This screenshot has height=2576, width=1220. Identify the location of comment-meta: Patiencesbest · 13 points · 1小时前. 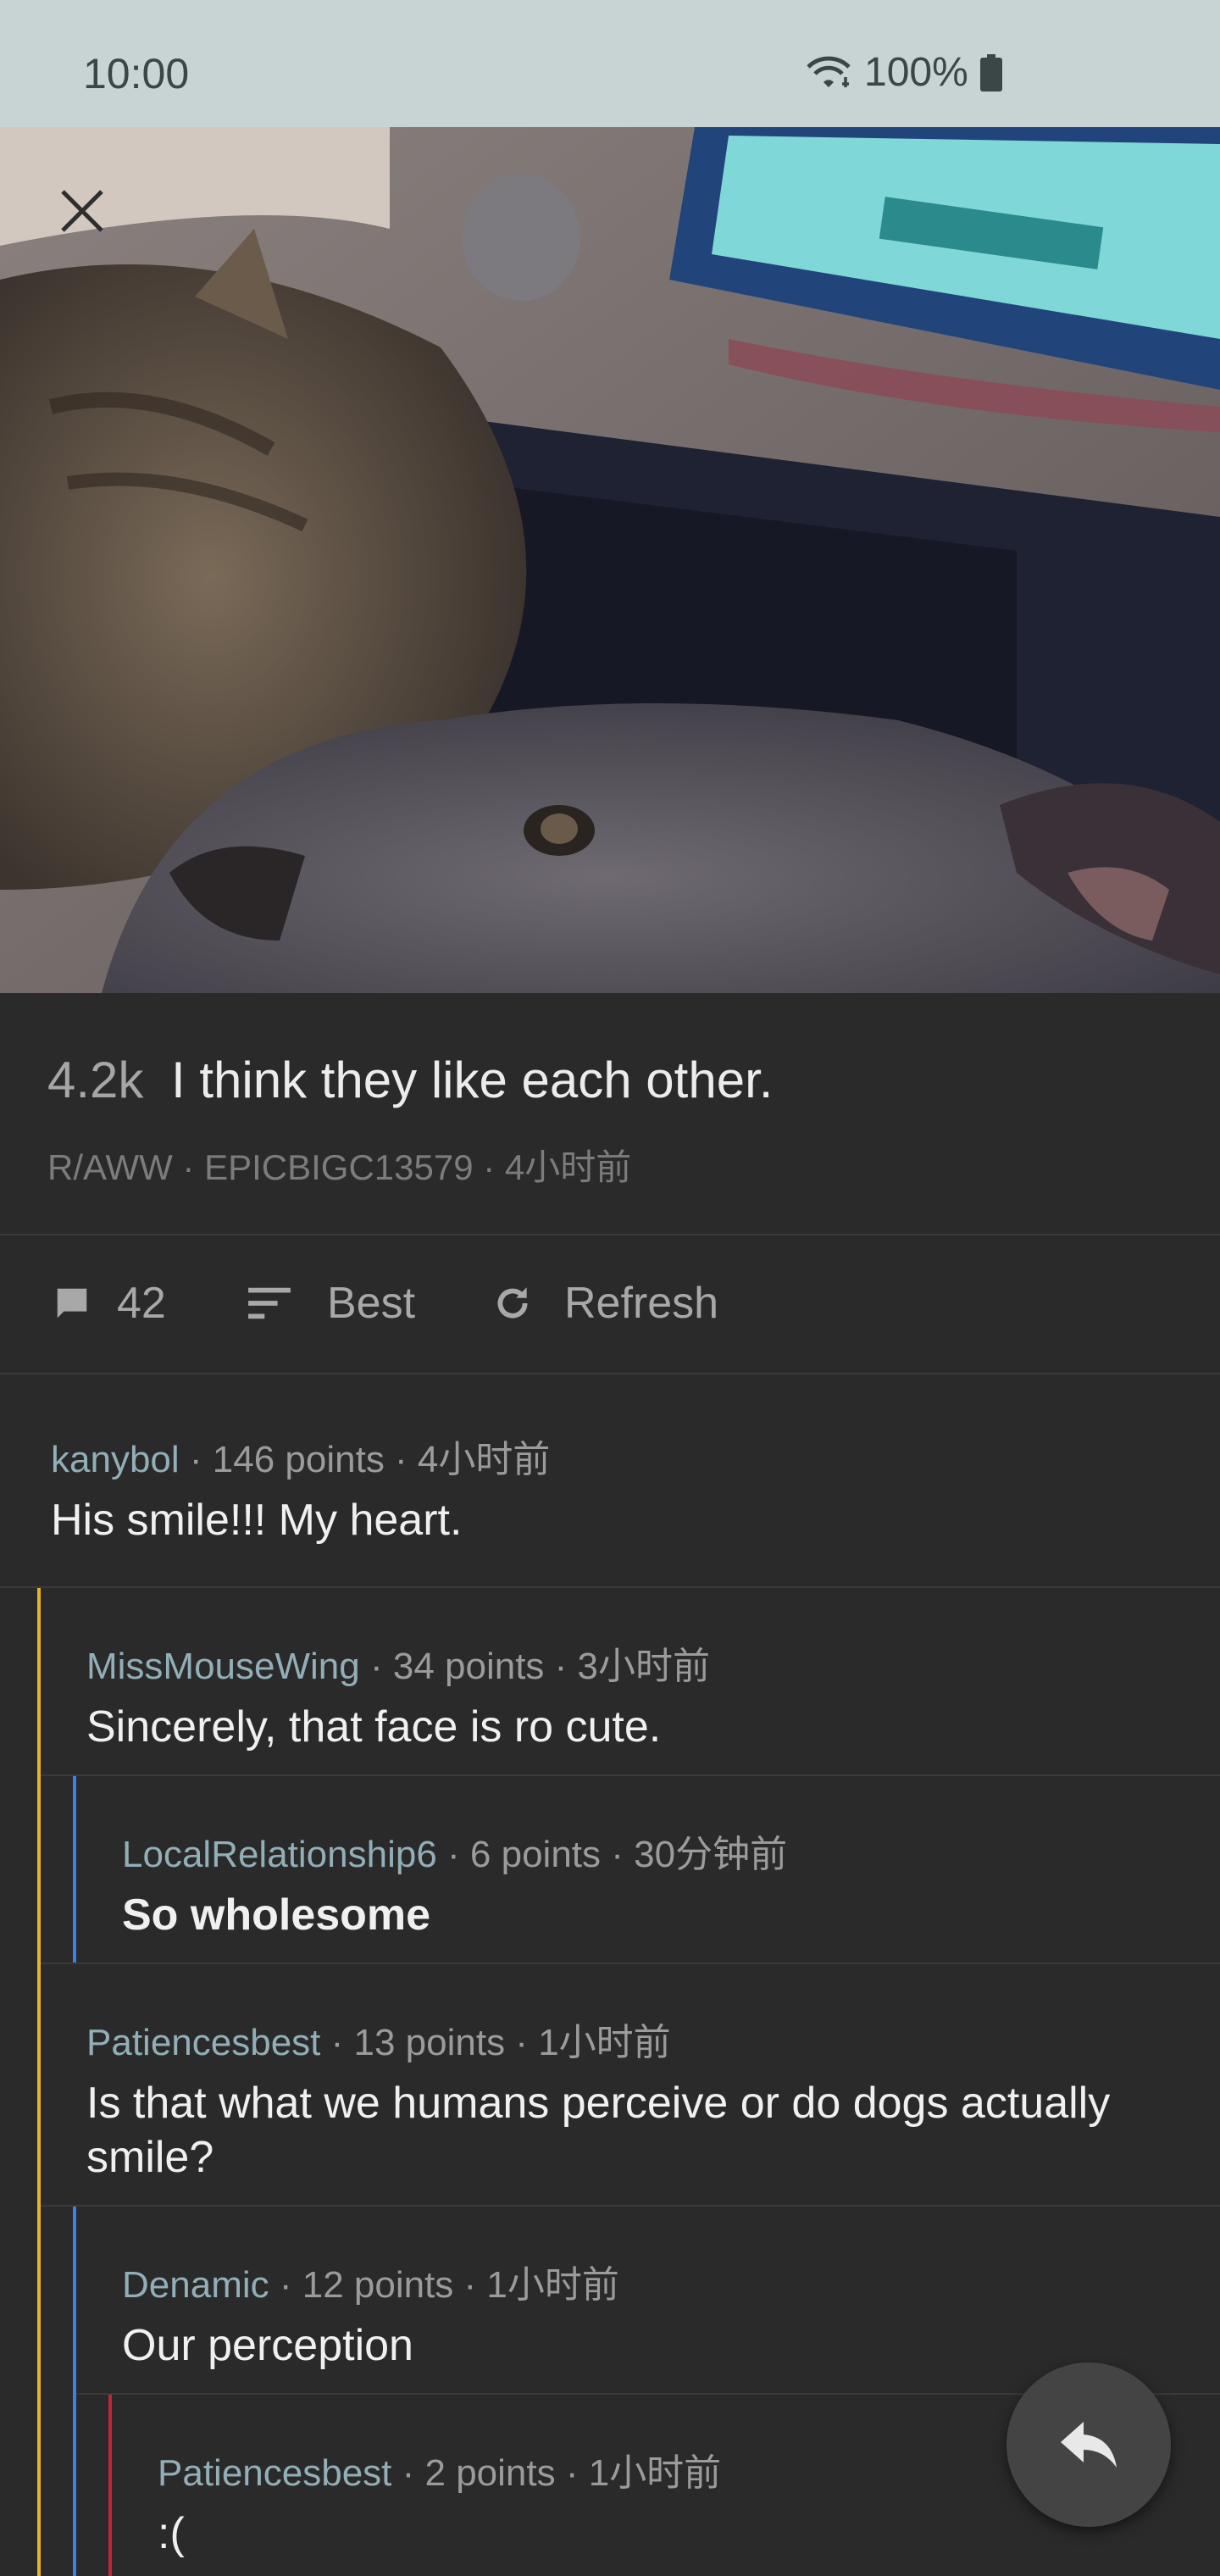
(378, 2039).